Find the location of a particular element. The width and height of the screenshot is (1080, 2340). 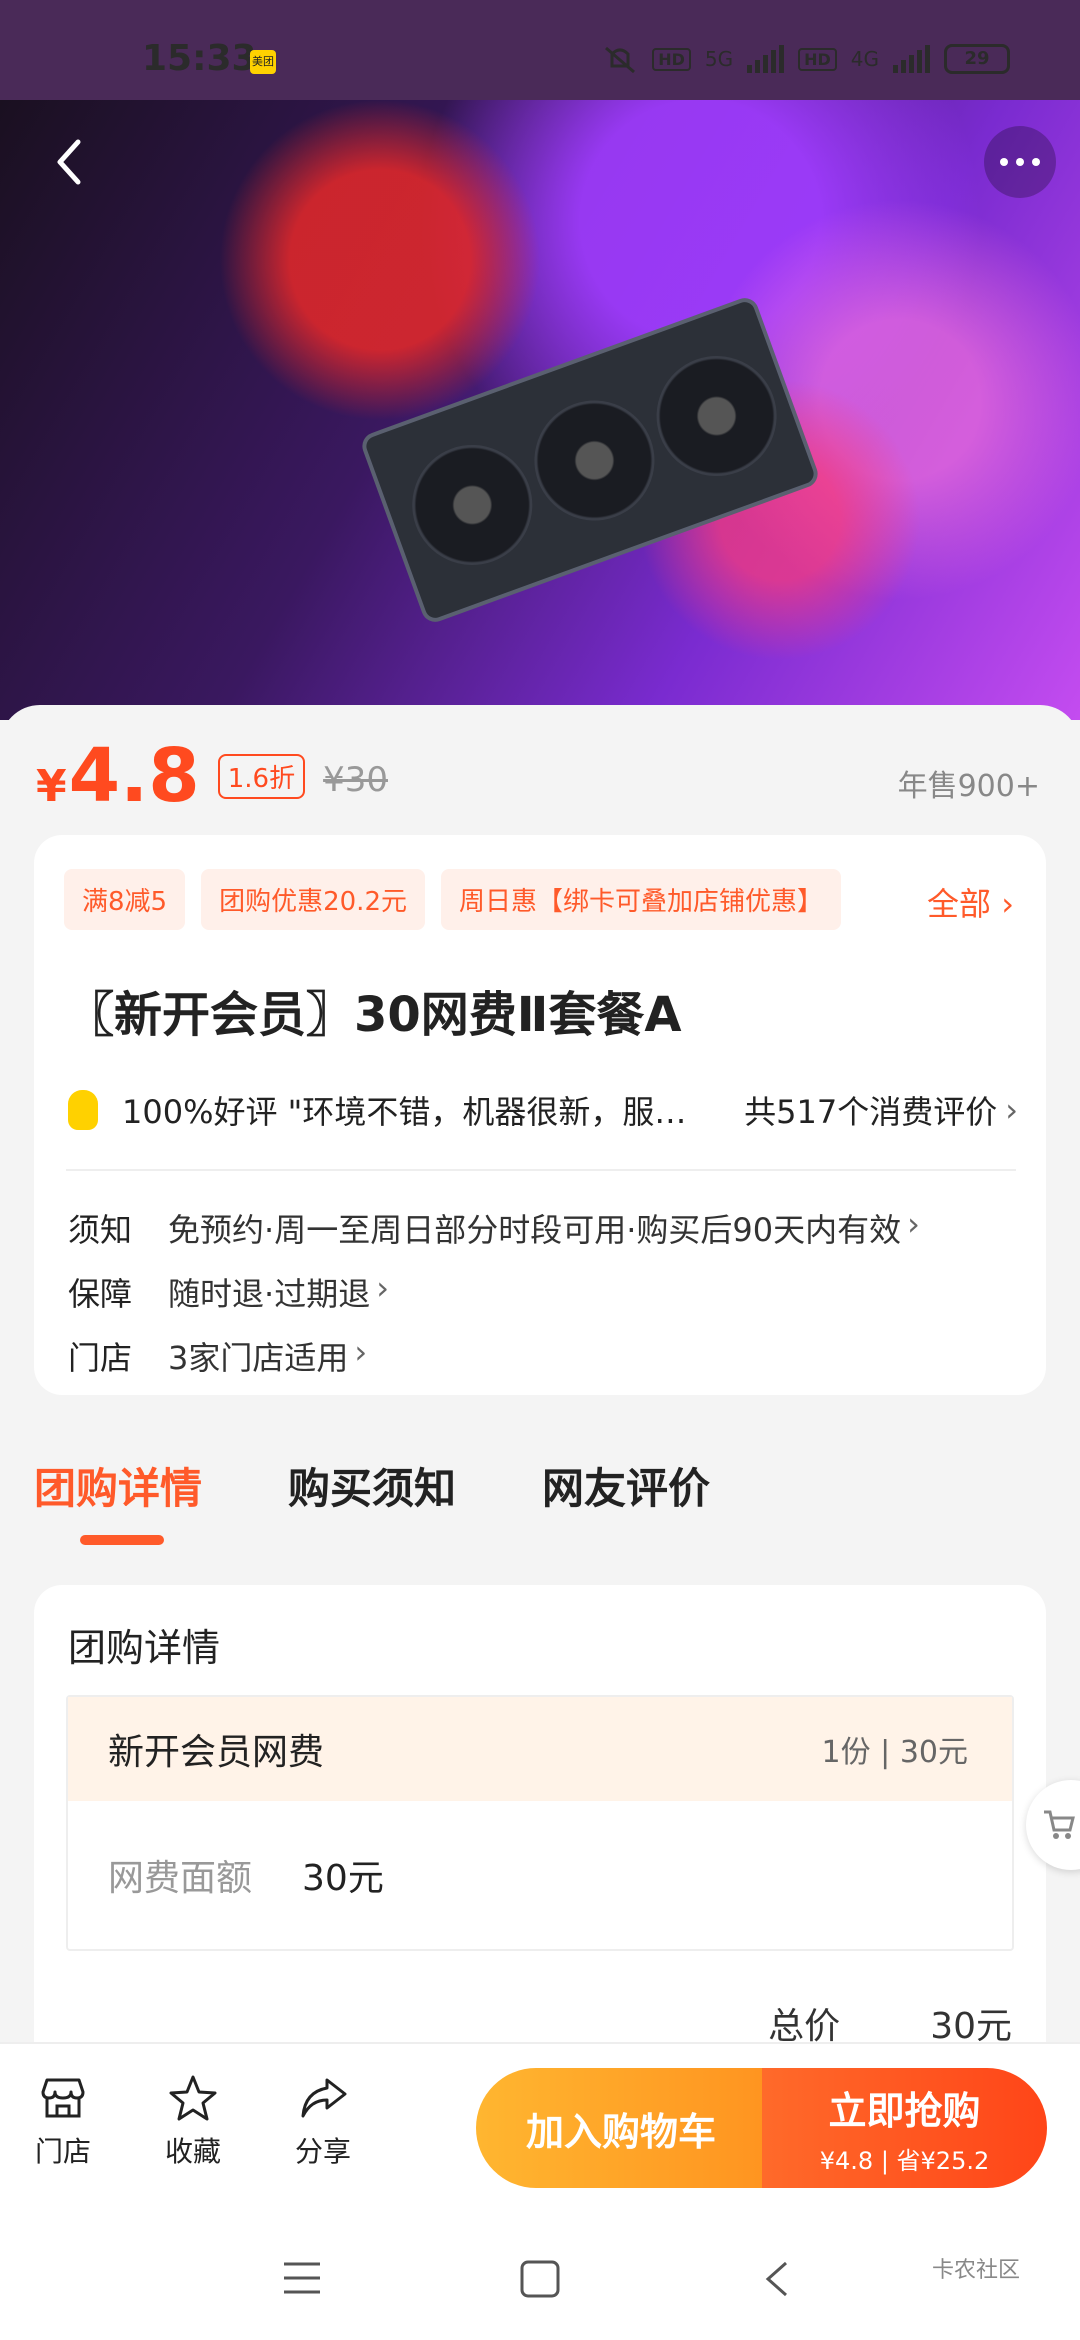

store-icon is located at coordinates (63, 2098).